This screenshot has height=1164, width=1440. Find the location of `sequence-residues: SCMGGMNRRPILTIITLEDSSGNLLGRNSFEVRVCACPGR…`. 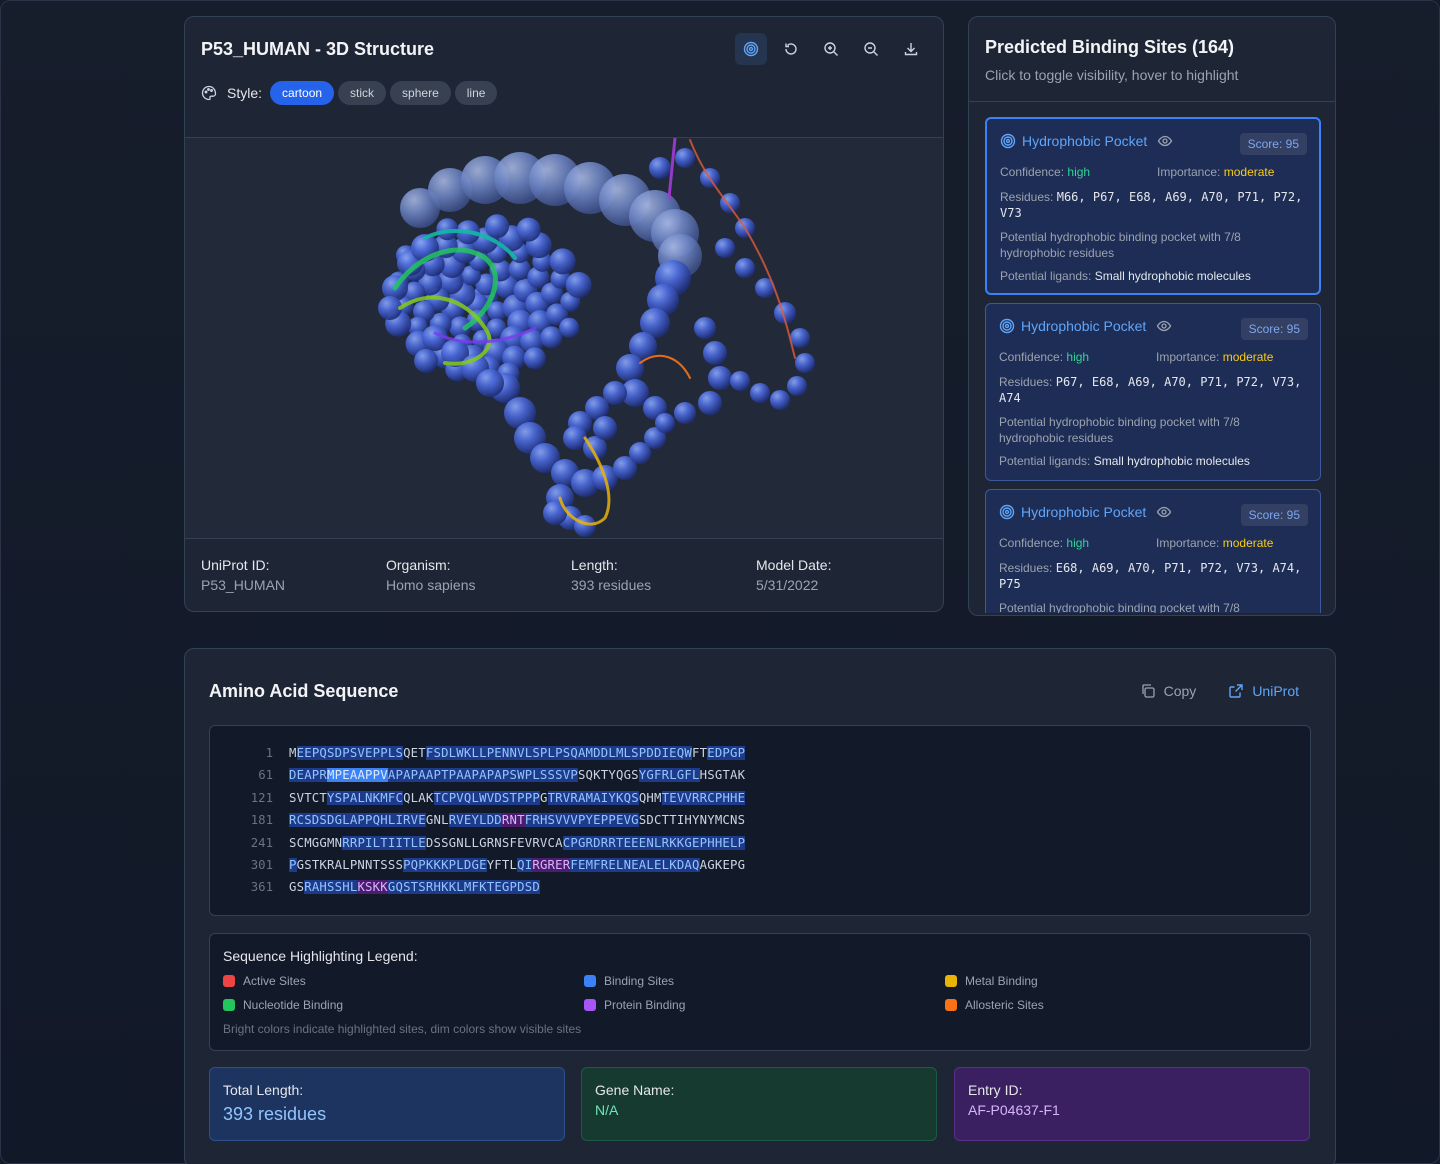

sequence-residues: SCMGGMNRRPILTIITLEDSSGNLLGRNSFEVRVCACPGR… is located at coordinates (517, 842).